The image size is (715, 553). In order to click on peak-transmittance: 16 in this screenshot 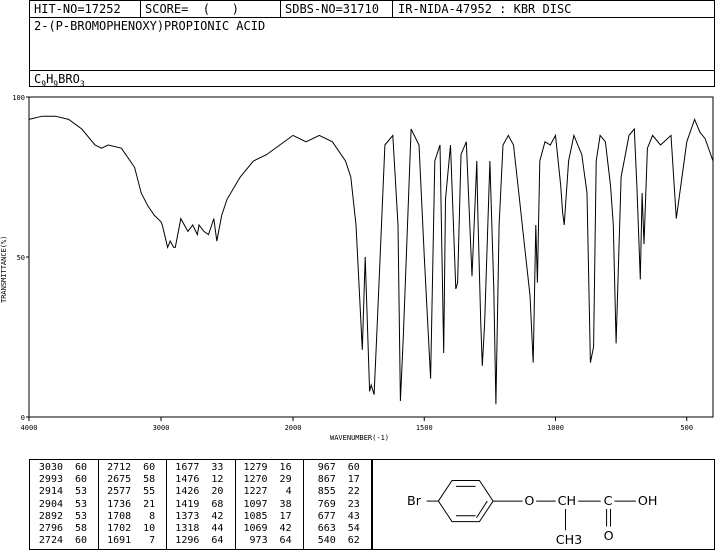, I will do `click(285, 467)`.